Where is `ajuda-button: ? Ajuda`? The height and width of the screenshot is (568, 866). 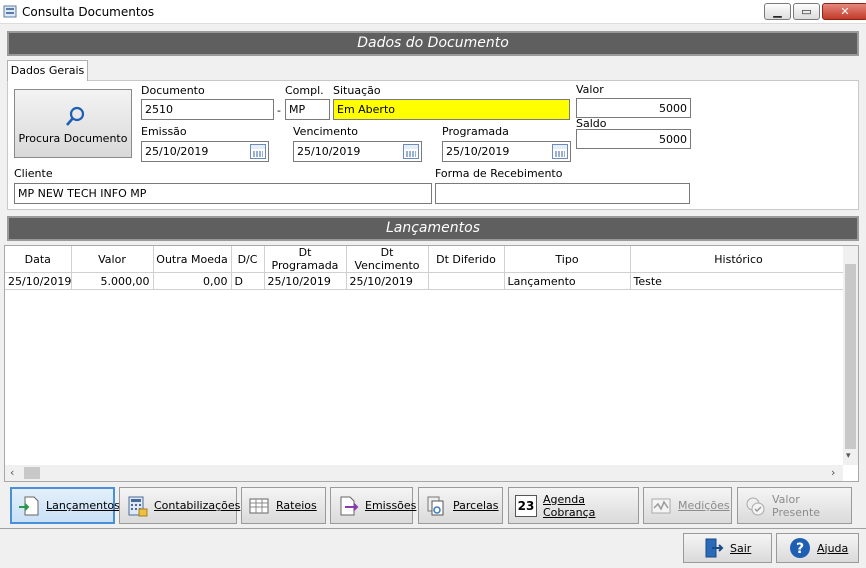
ajuda-button: ? Ajuda is located at coordinates (817, 548).